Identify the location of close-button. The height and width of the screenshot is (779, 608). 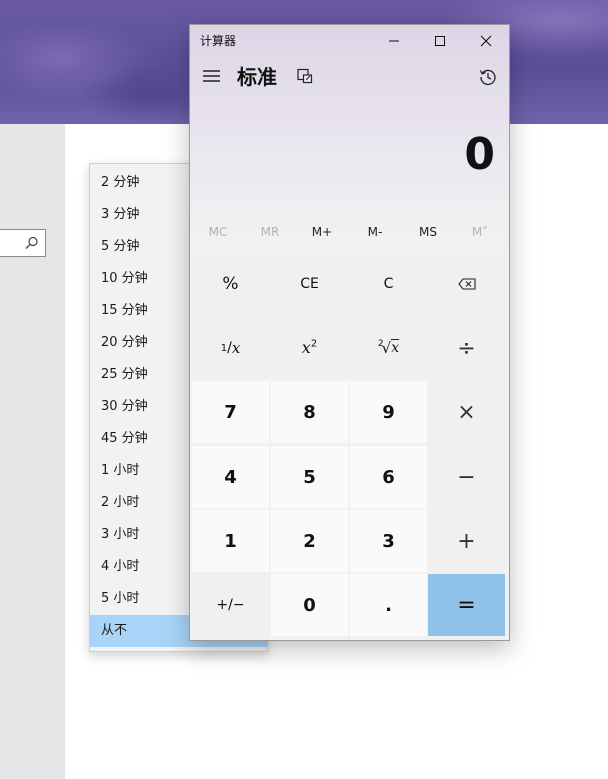
(486, 41).